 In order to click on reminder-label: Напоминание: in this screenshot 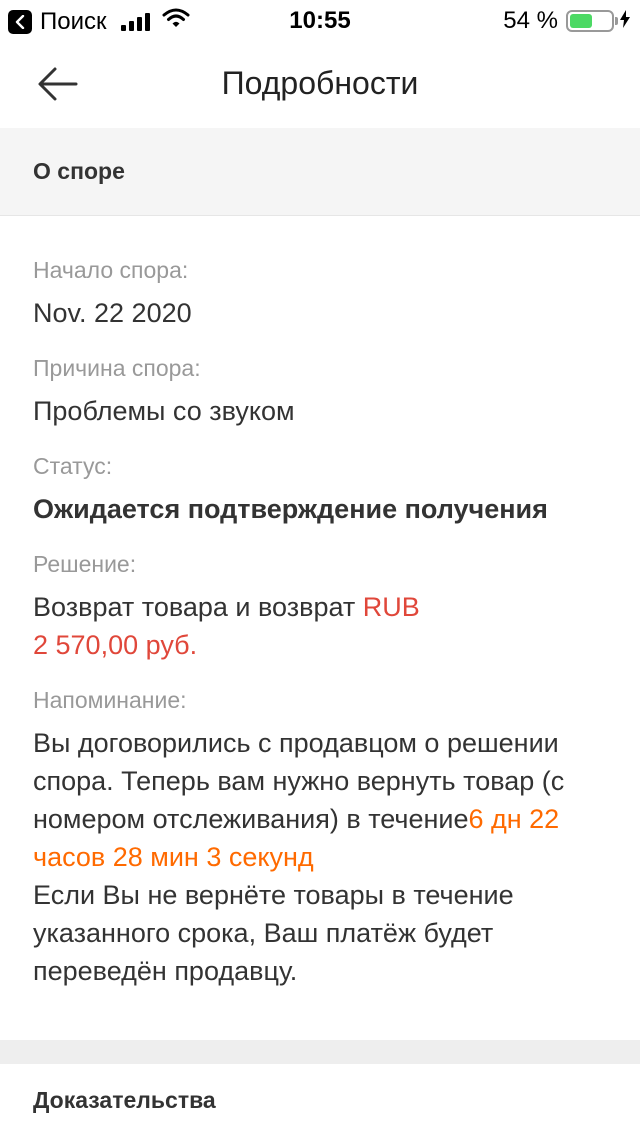, I will do `click(110, 700)`.